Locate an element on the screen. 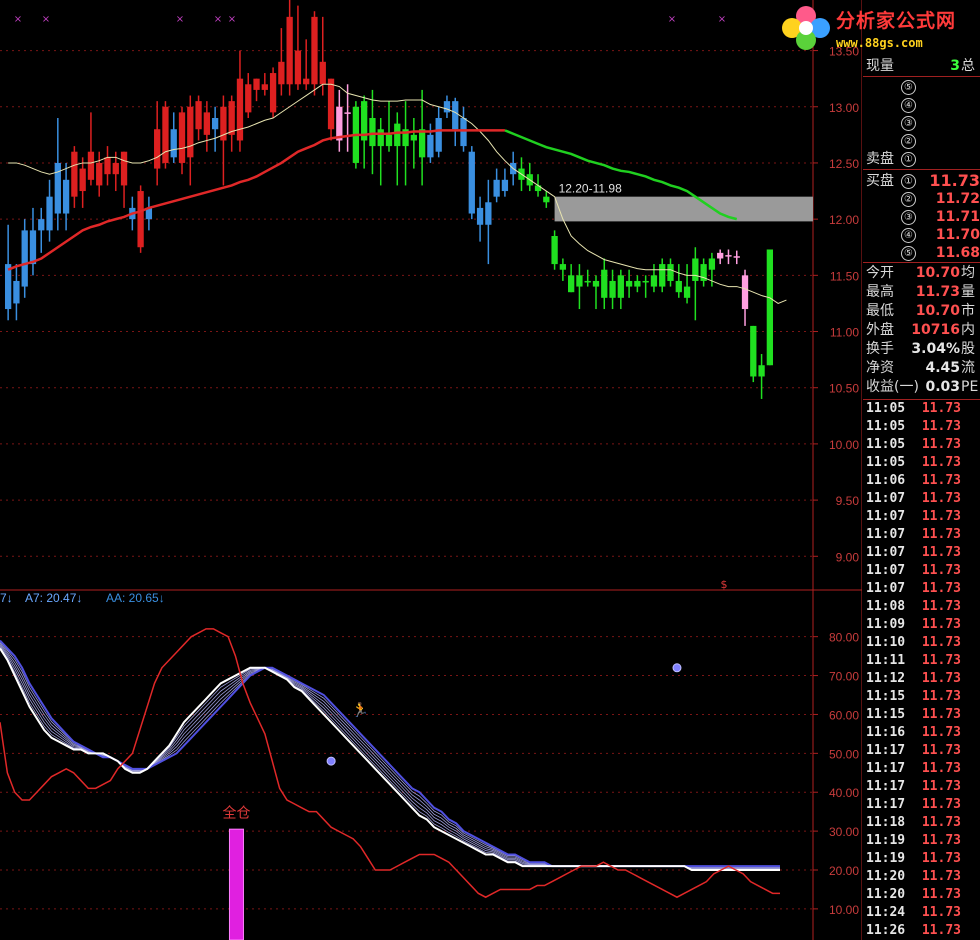 The image size is (980, 940). stat-row: 净资 4.45 流 is located at coordinates (921, 368).